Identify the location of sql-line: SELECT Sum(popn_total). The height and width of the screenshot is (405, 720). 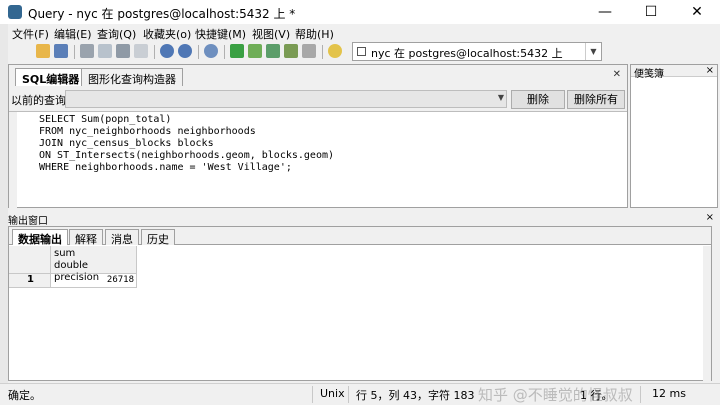
(105, 119).